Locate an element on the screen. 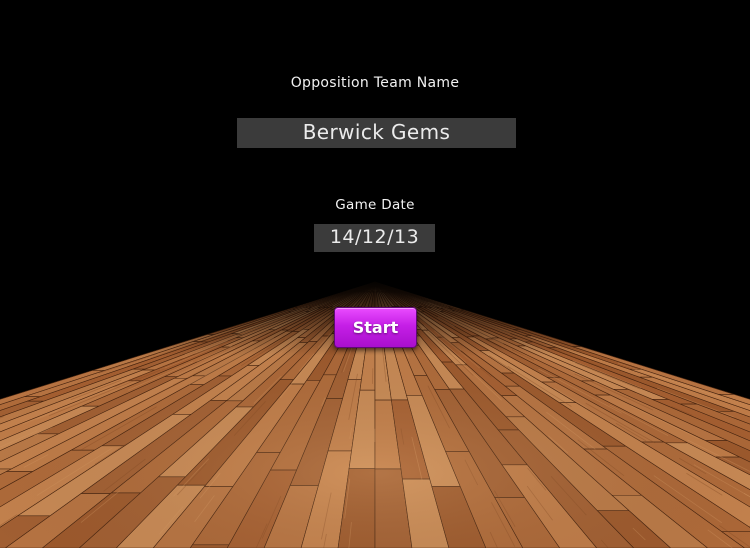 This screenshot has height=548, width=750. start-button: Start is located at coordinates (375, 327).